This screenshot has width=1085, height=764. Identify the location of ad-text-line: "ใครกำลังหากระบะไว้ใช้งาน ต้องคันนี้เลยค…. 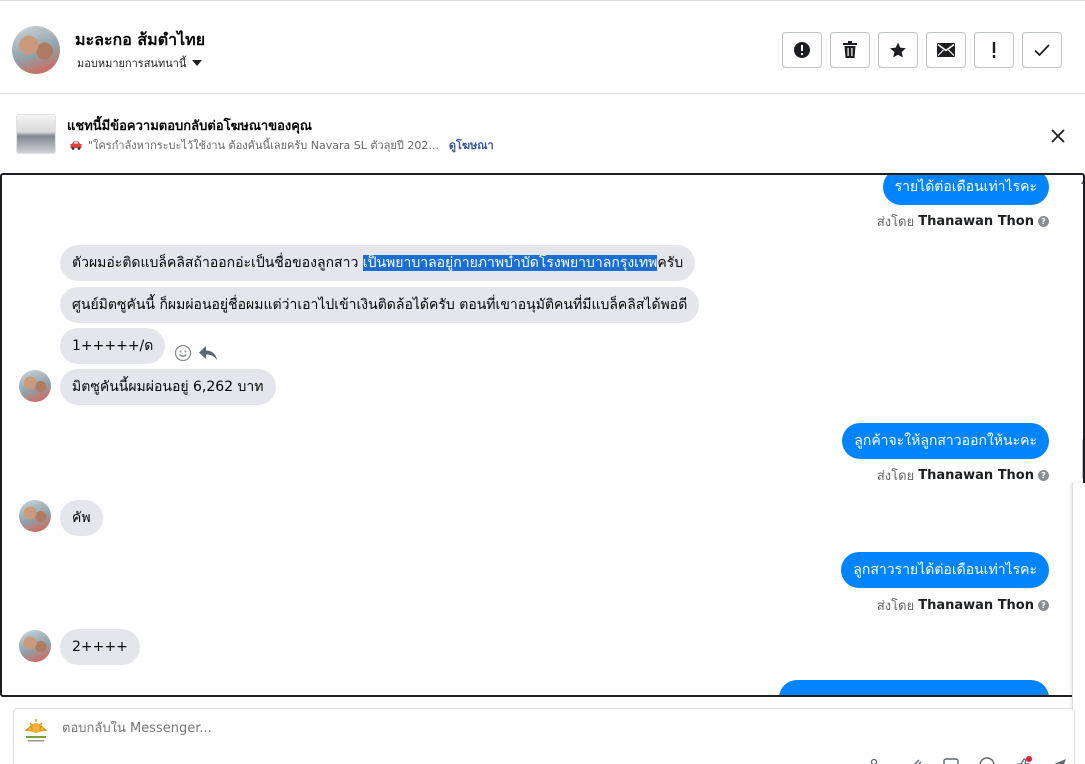
(282, 145).